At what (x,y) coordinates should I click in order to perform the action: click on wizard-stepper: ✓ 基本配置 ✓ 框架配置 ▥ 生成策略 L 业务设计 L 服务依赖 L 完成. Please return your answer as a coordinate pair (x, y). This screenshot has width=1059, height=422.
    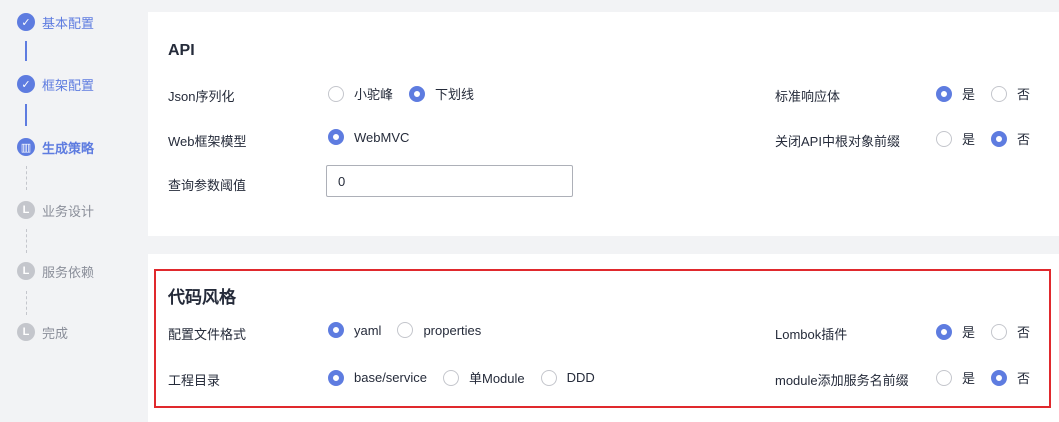
    Looking at the image, I should click on (74, 211).